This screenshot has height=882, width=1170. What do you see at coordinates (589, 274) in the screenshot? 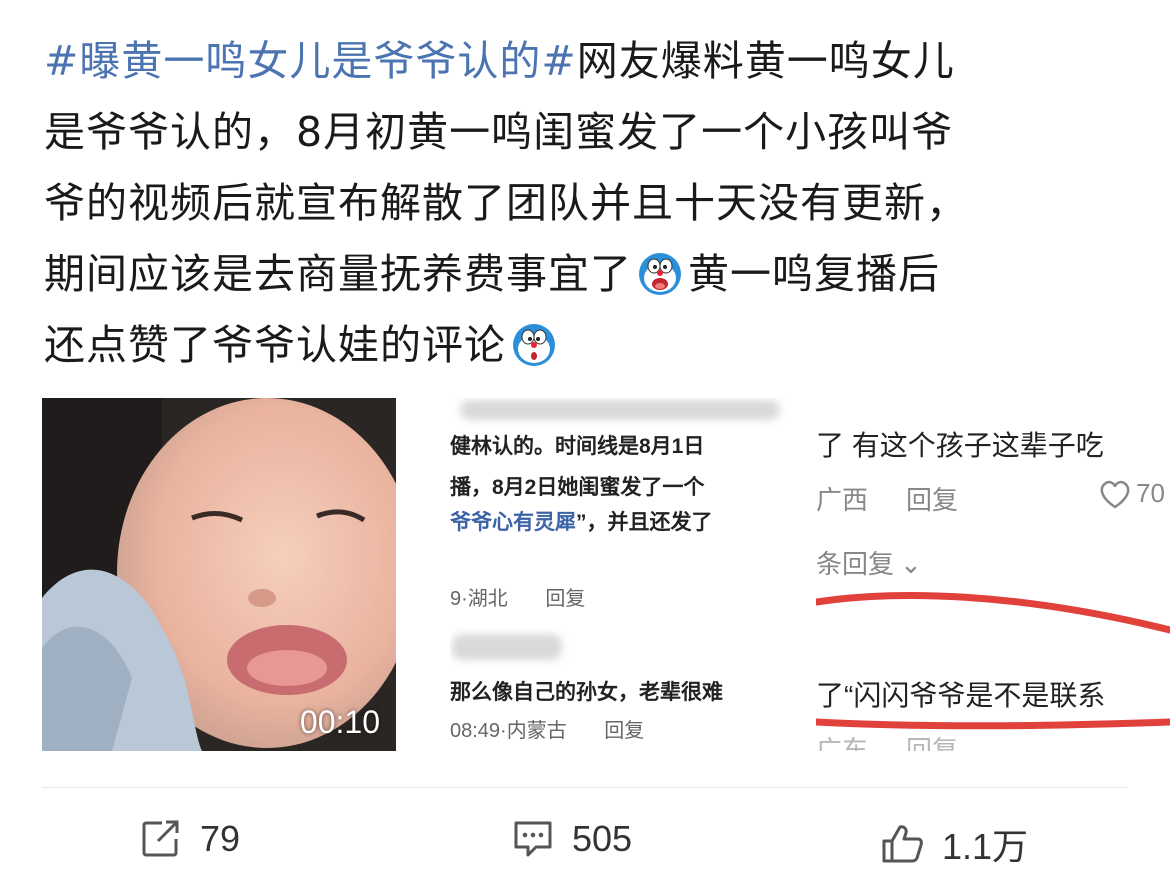
I see `post-line-4: 期间应该是去商量抚养费事宜了 黄一鸣复播后` at bounding box center [589, 274].